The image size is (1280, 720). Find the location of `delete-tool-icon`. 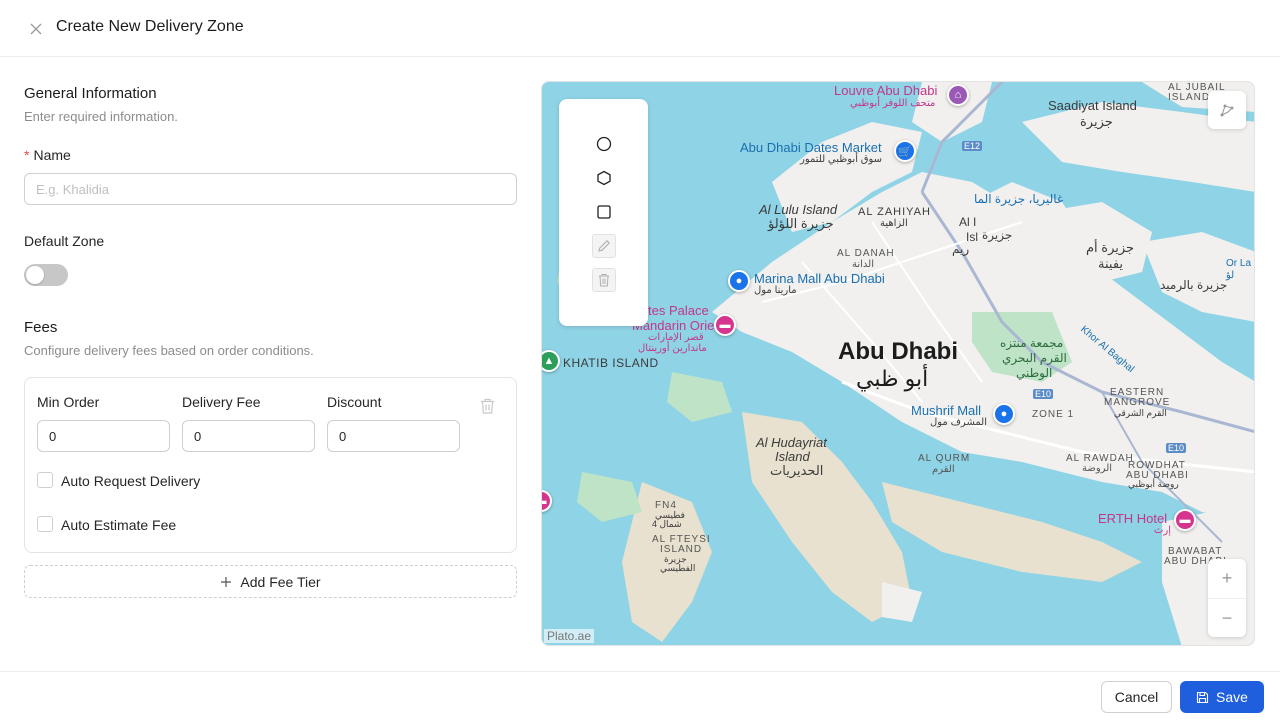

delete-tool-icon is located at coordinates (604, 280).